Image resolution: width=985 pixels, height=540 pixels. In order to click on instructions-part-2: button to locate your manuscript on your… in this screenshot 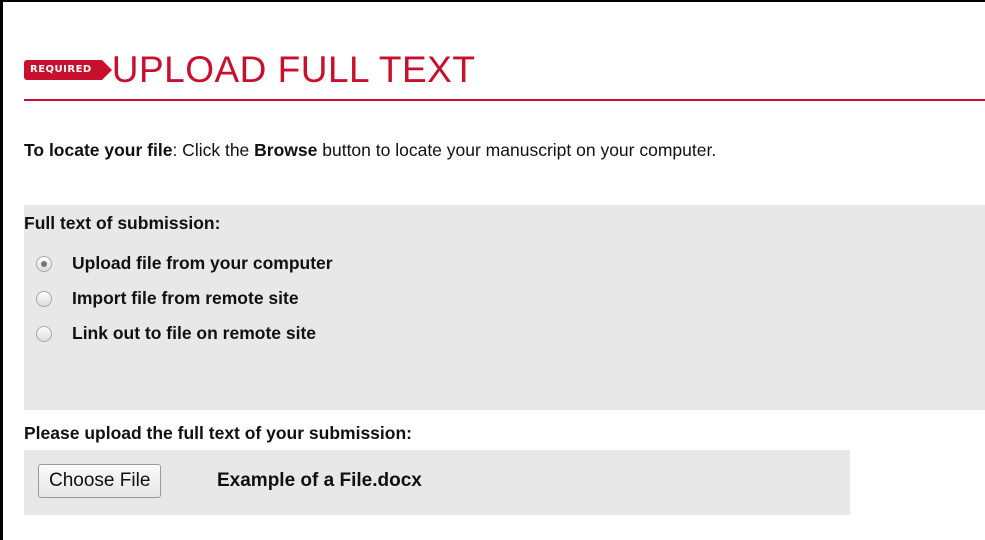, I will do `click(517, 150)`.